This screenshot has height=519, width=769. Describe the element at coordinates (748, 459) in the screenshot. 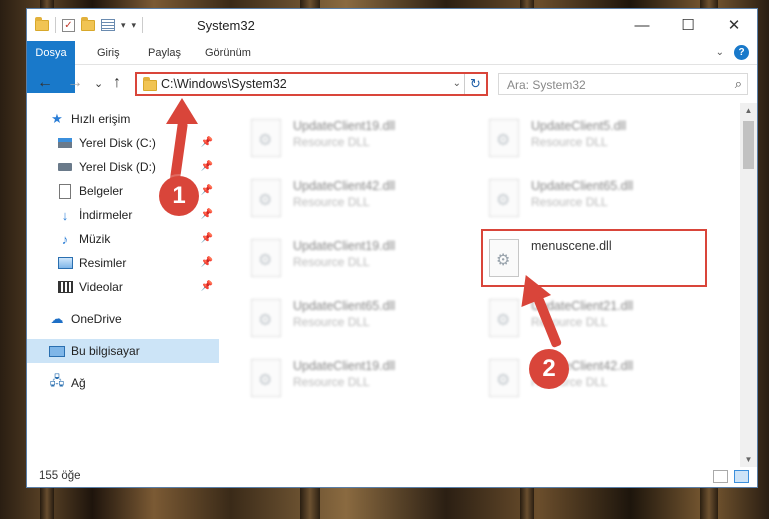

I see `scroll-down-icon: ▼` at that location.